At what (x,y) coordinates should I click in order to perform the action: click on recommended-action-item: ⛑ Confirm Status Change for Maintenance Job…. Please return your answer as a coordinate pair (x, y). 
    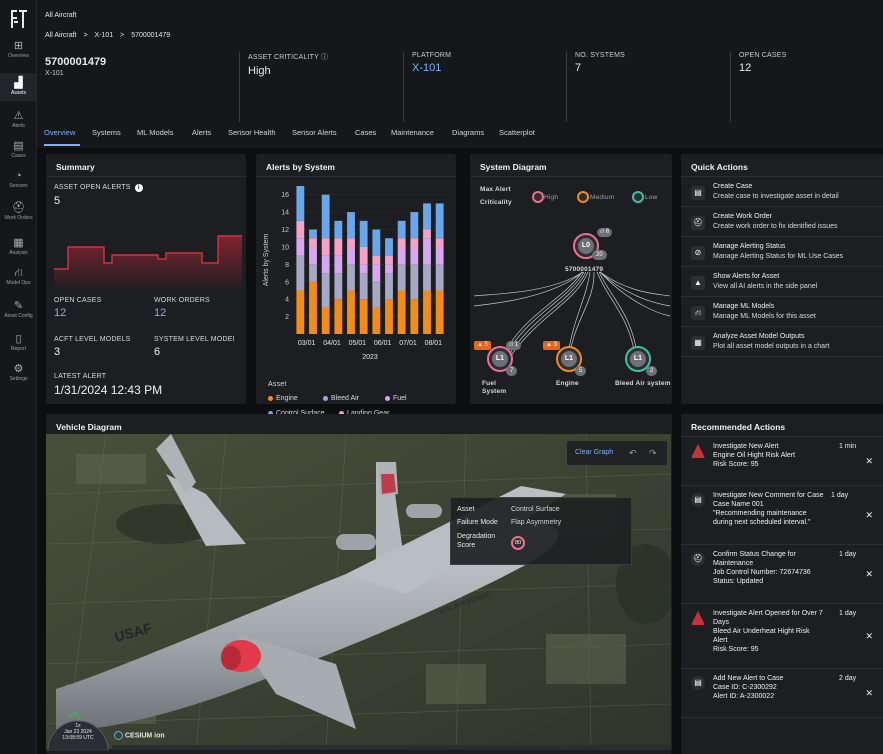
    Looking at the image, I should click on (782, 575).